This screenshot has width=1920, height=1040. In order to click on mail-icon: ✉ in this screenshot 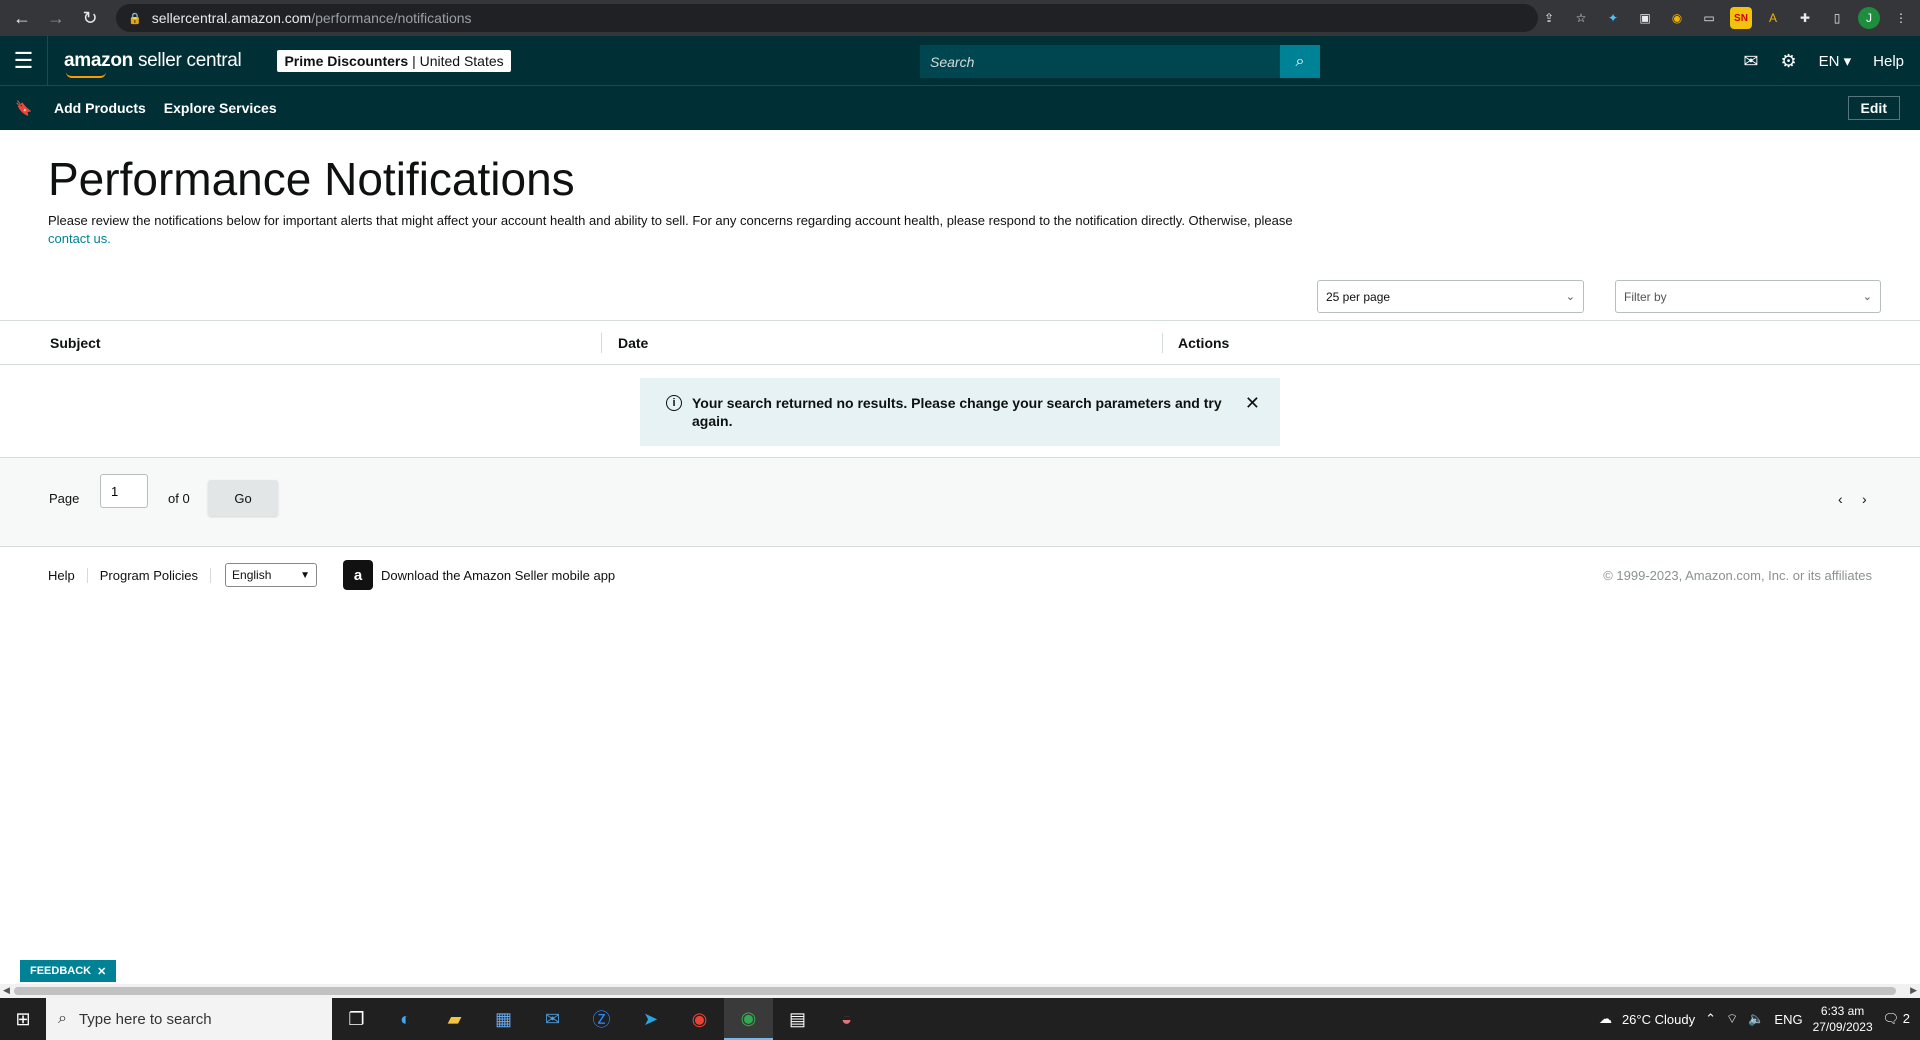, I will do `click(1750, 61)`.